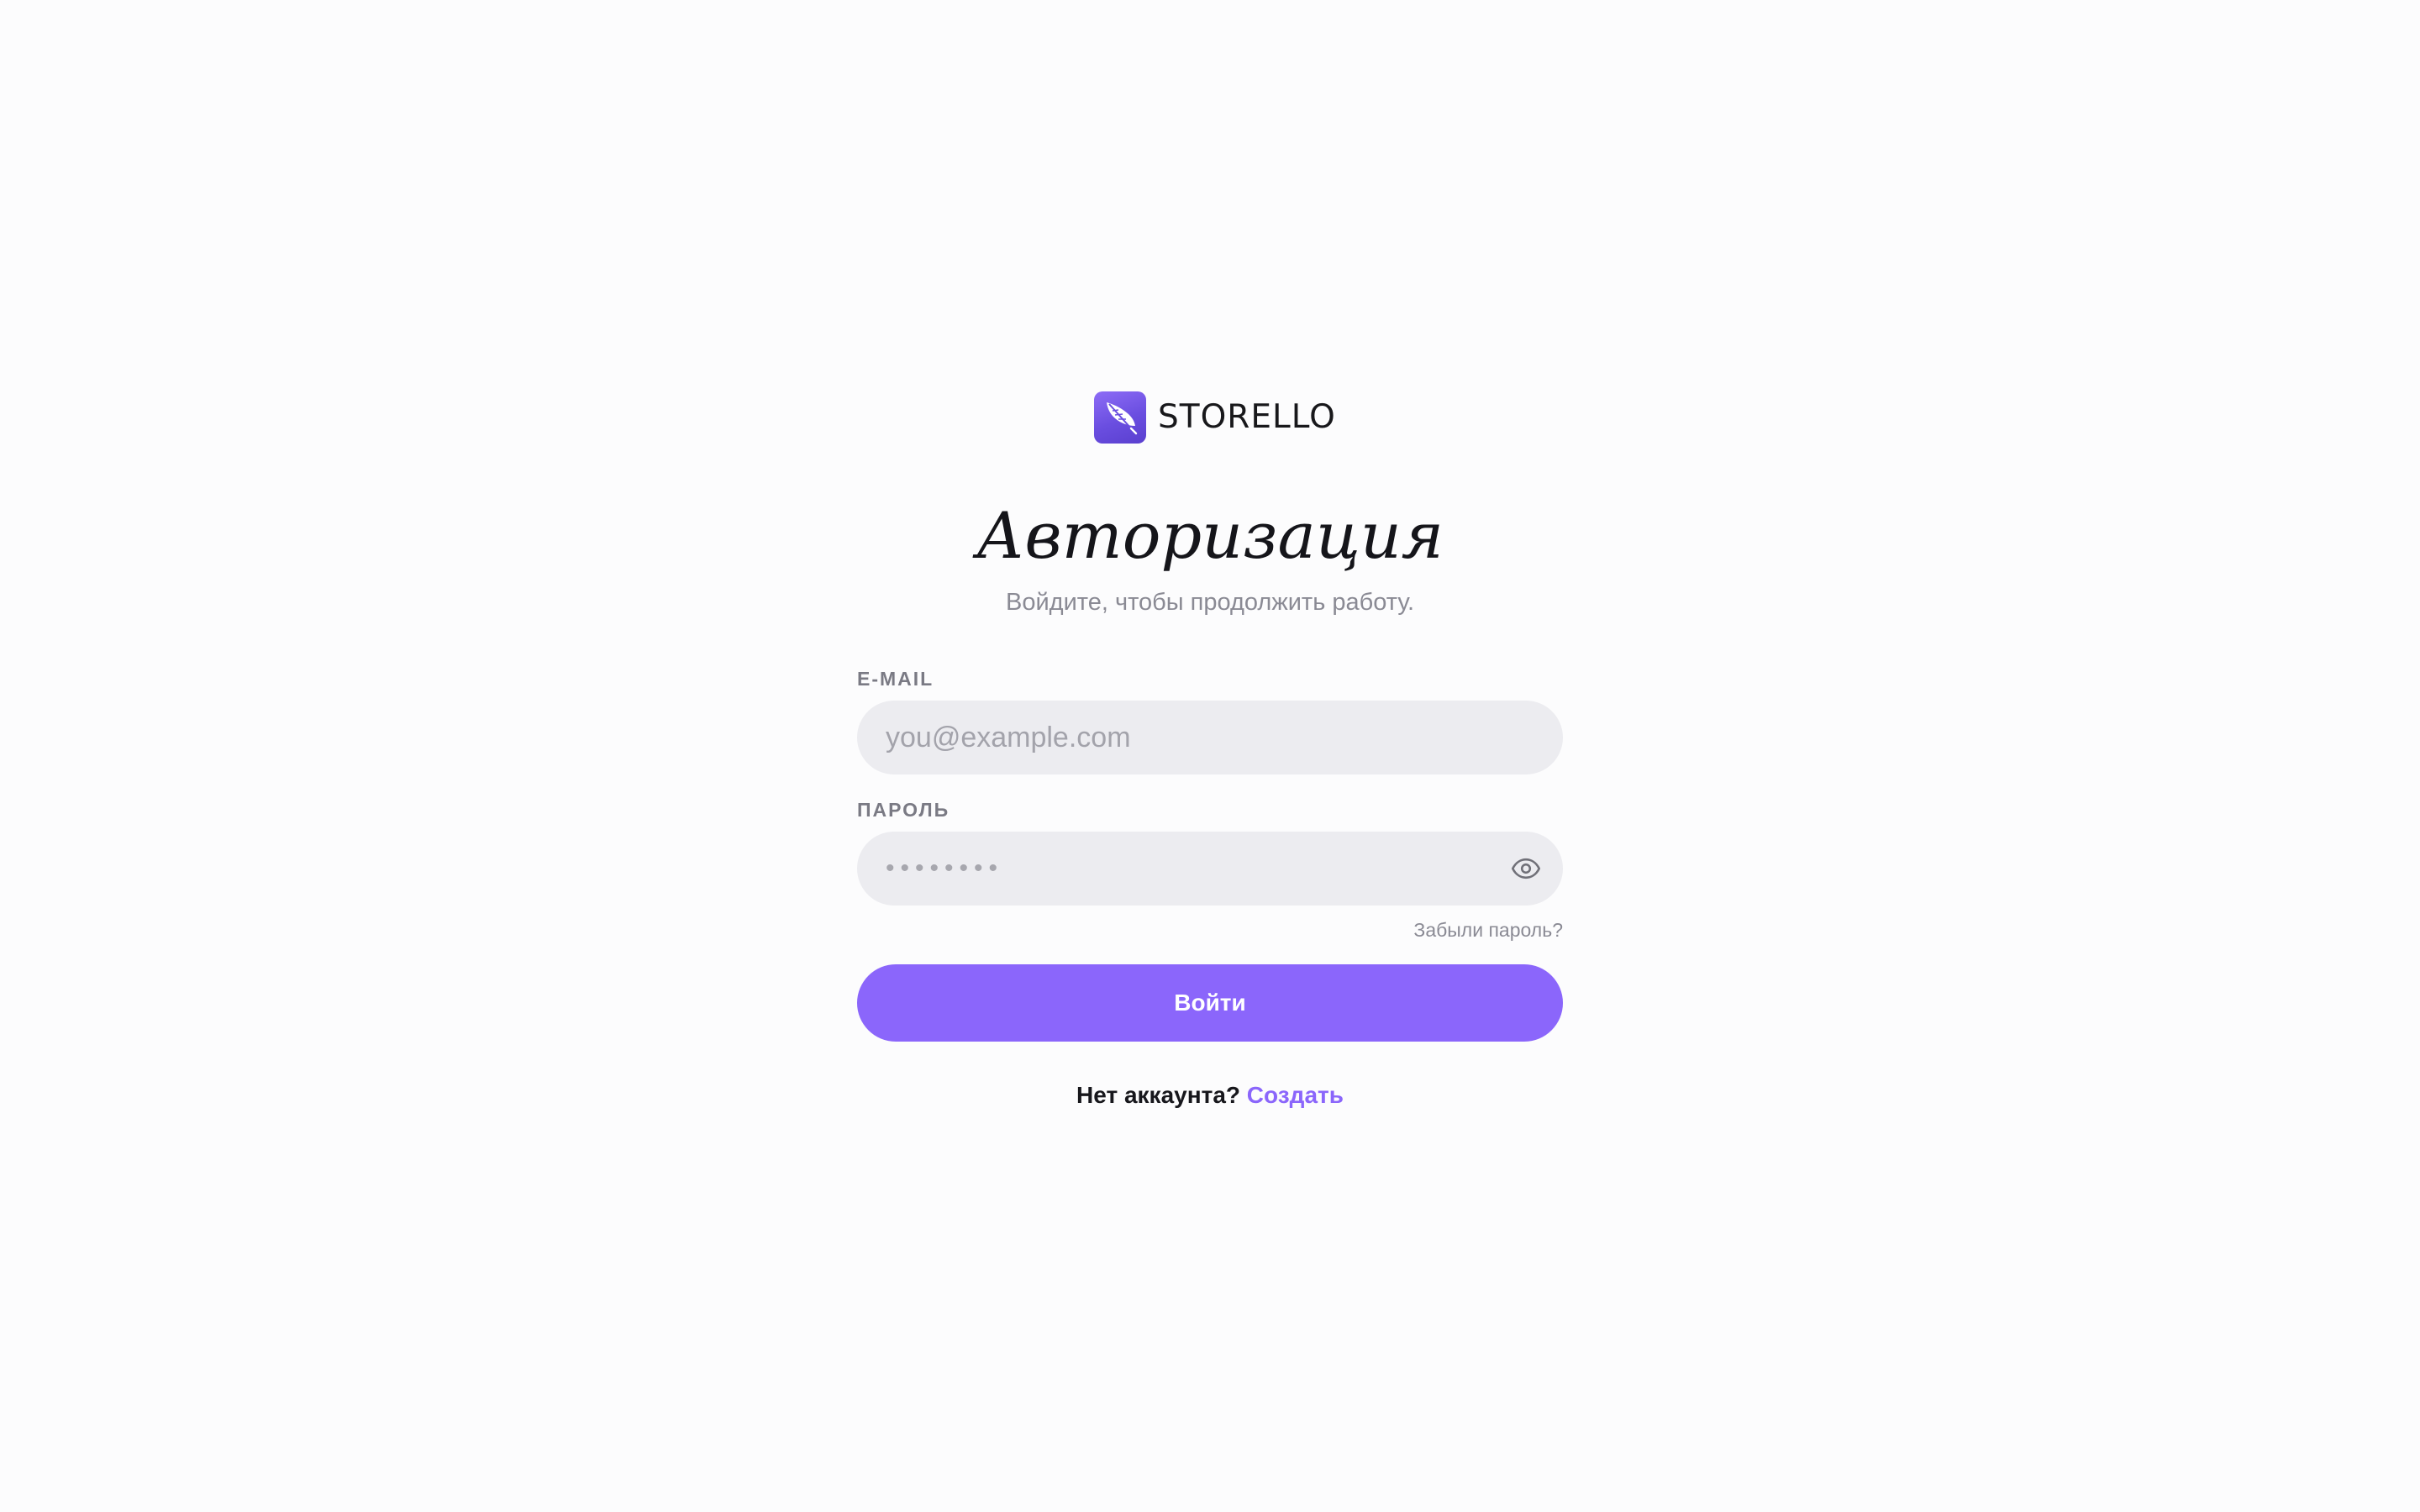  Describe the element at coordinates (1158, 1095) in the screenshot. I see `signup-prompt: Нет аккаунта?` at that location.